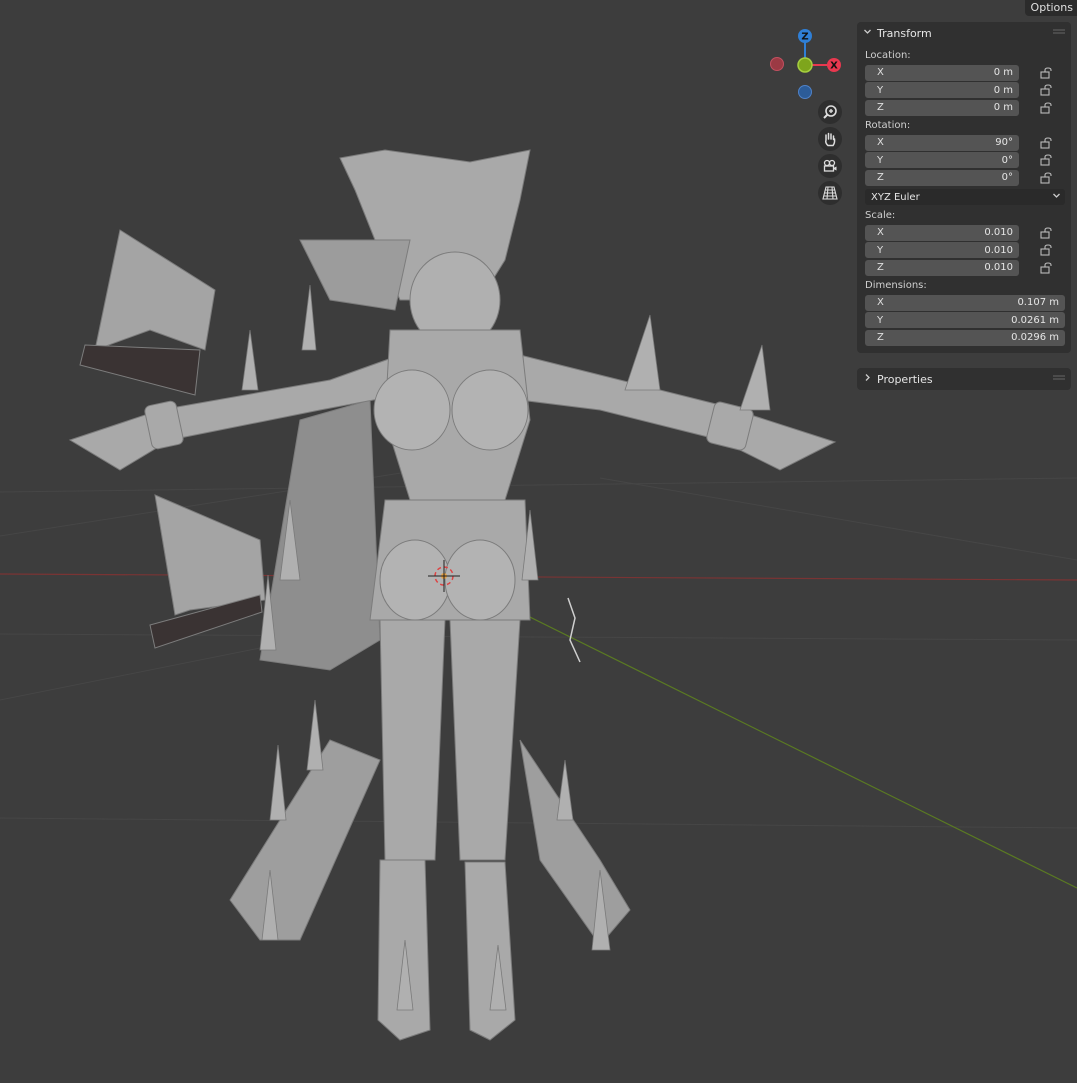 This screenshot has width=1077, height=1083. I want to click on location-z-field: Z 0 m, so click(942, 107).